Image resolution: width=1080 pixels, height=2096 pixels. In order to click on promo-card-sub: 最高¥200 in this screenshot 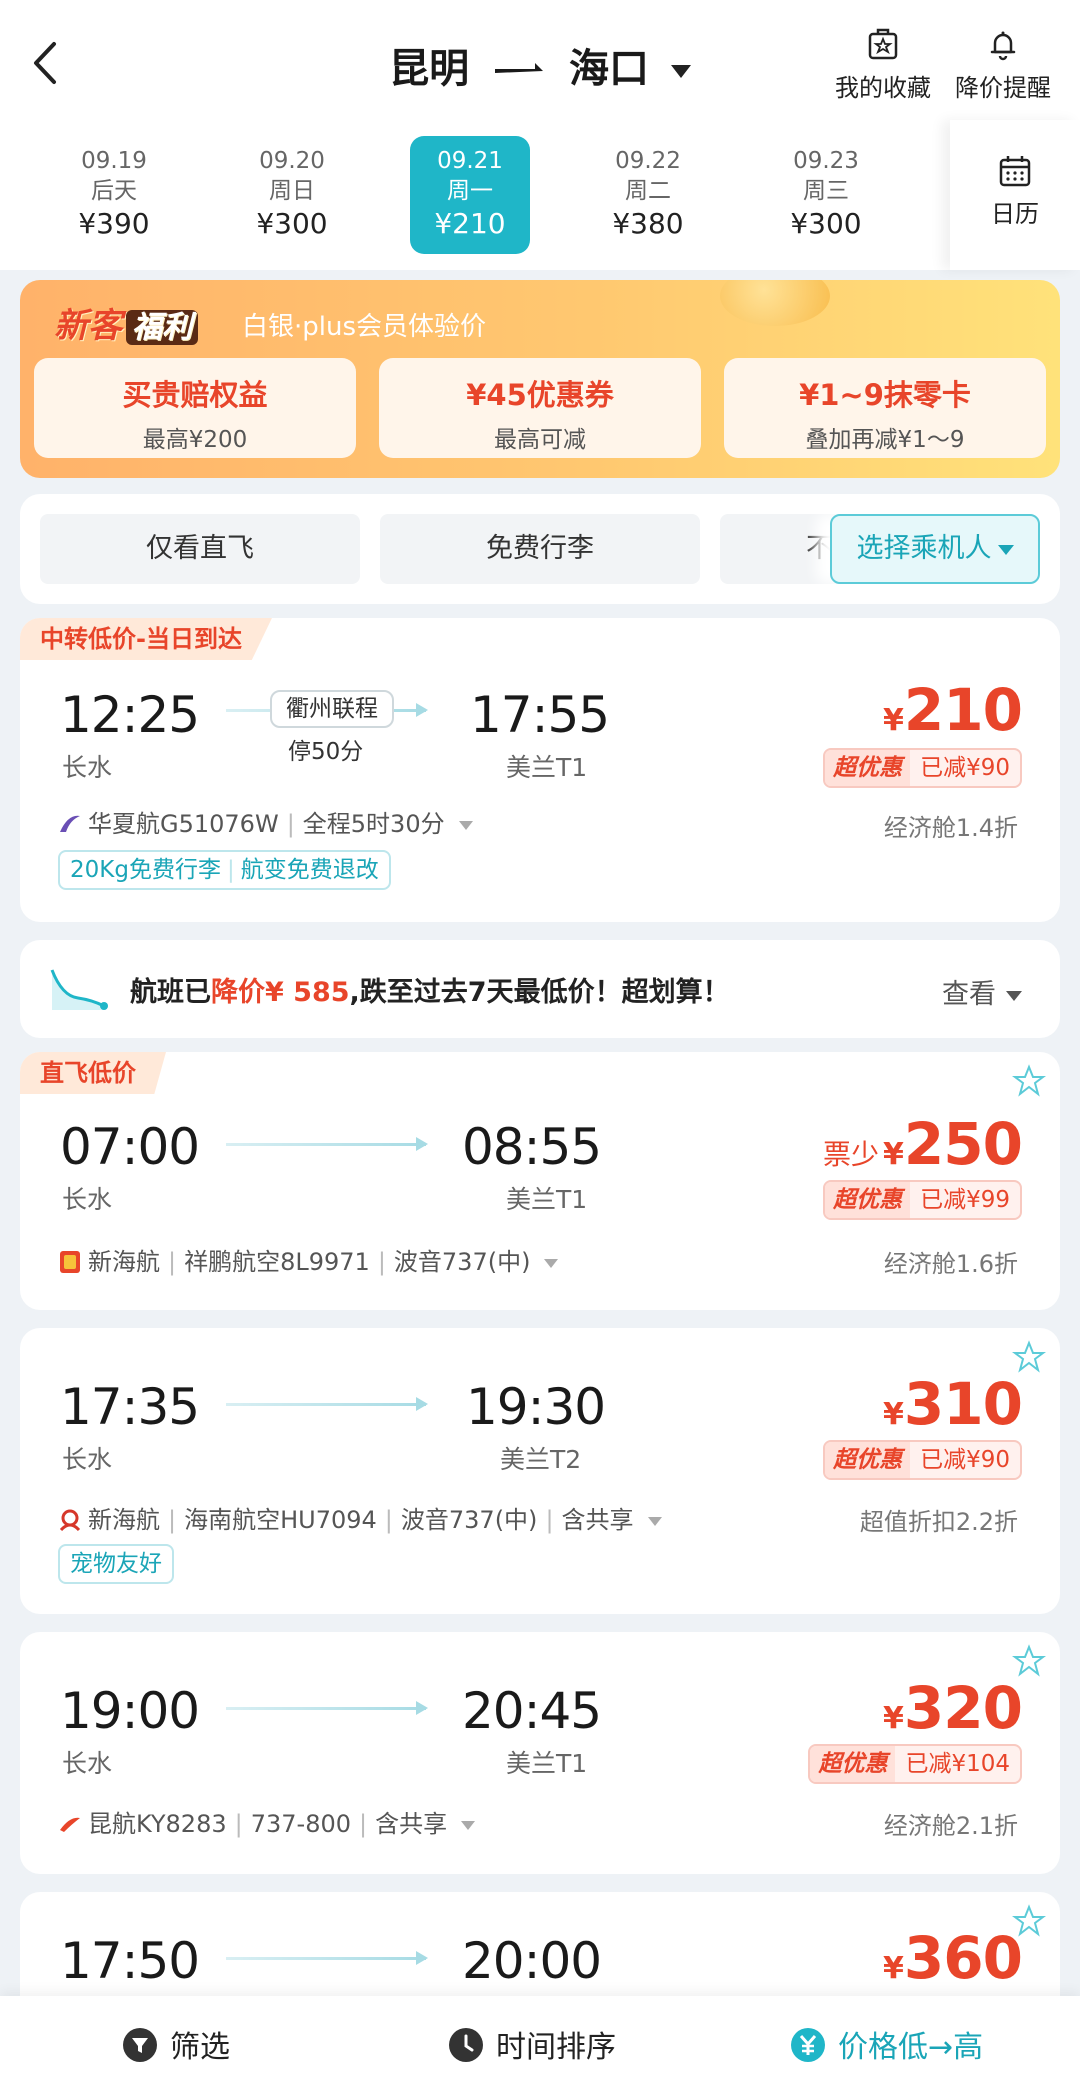, I will do `click(195, 440)`.